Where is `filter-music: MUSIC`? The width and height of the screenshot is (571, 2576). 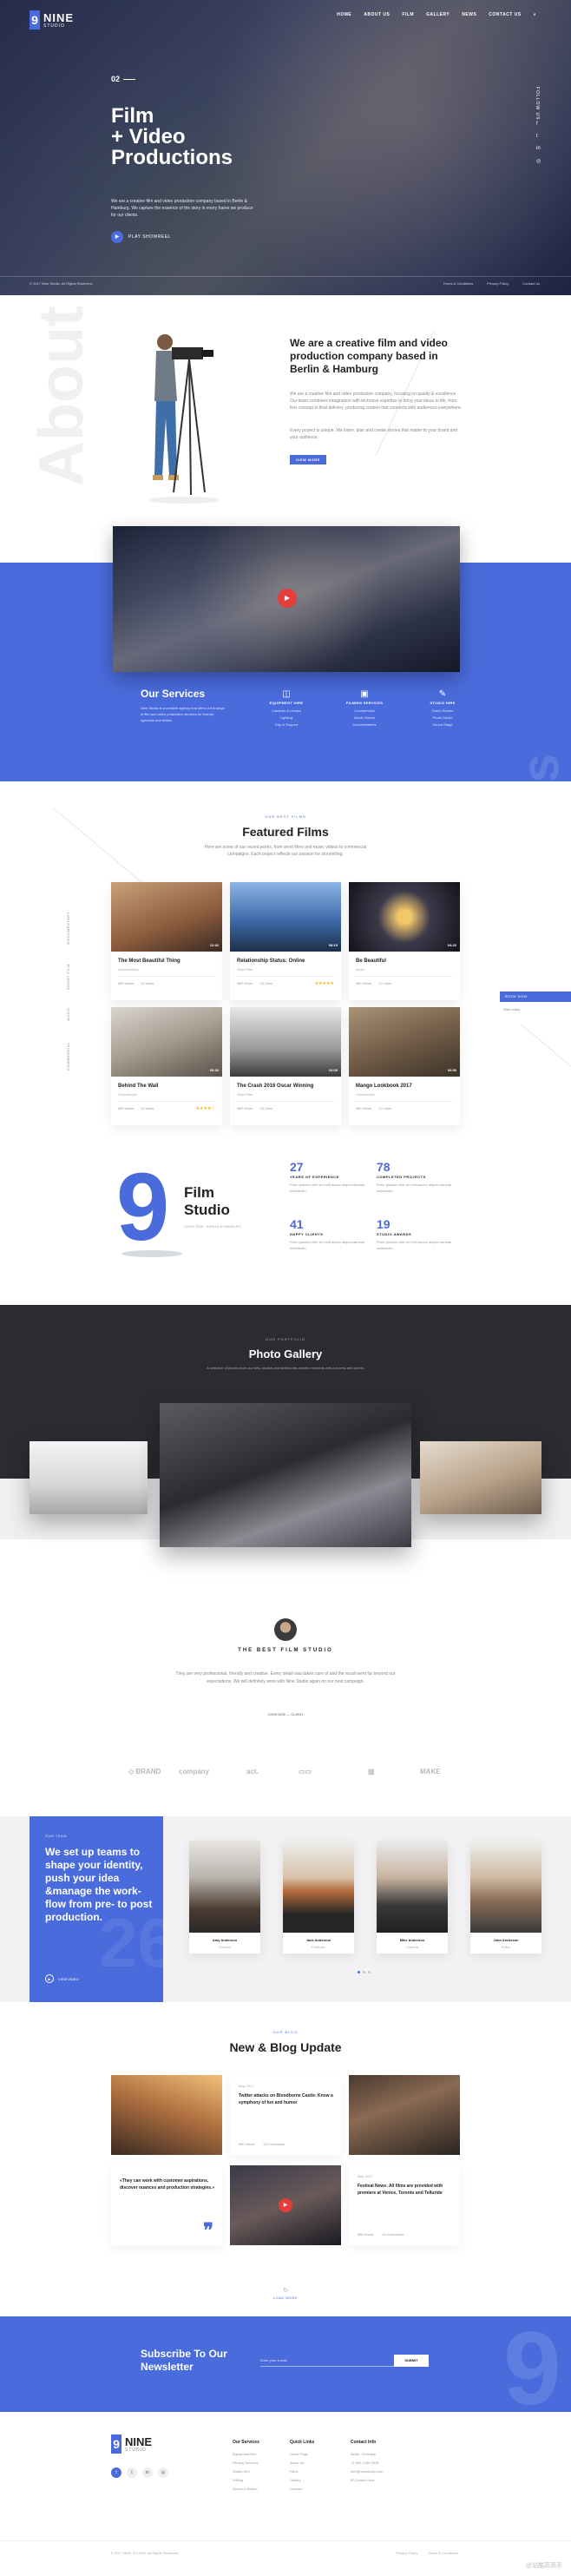 filter-music: MUSIC is located at coordinates (68, 1014).